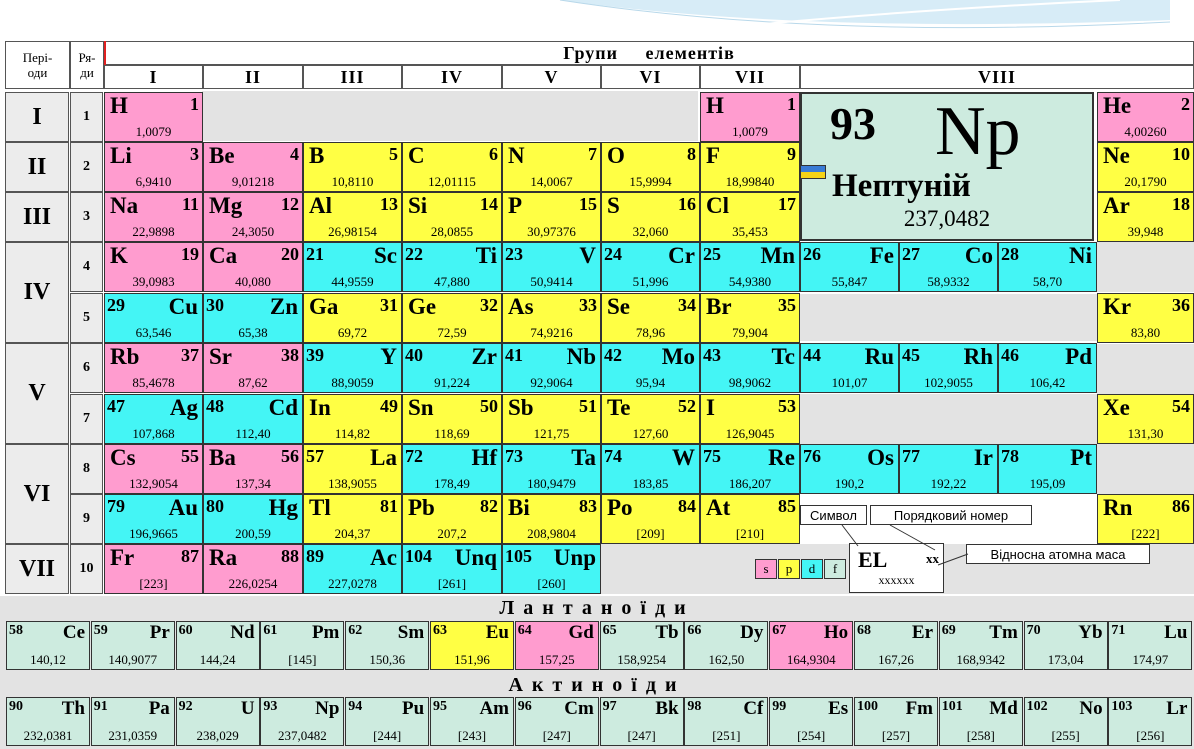  I want to click on element-cell-f: F 9 18,99840, so click(750, 167).